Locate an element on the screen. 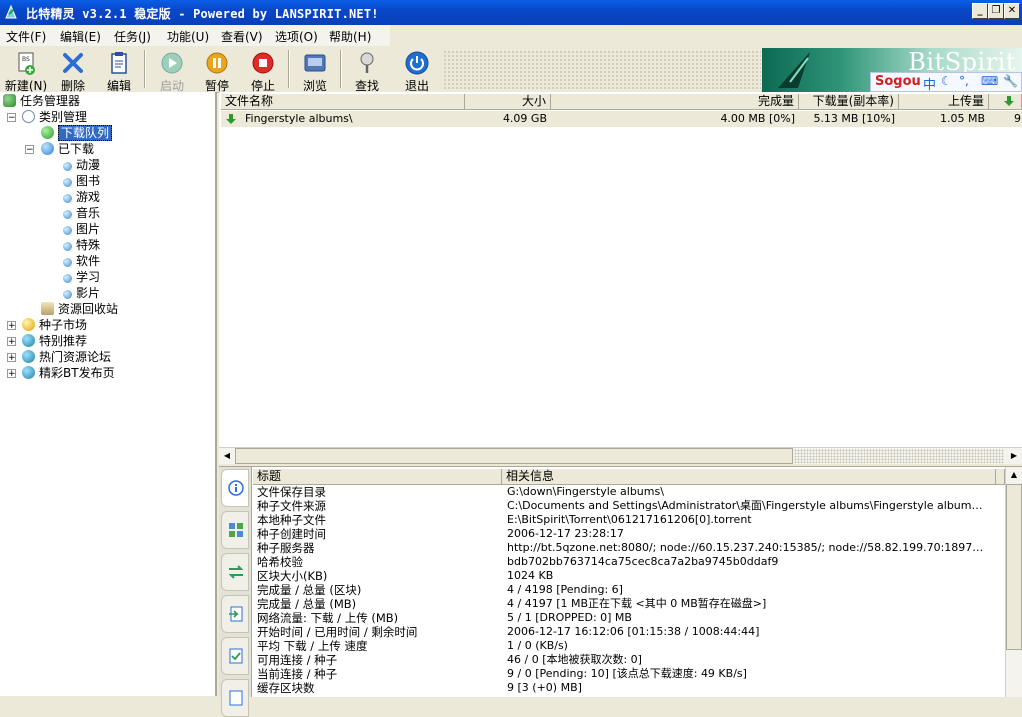  toolbar-separator is located at coordinates (145, 69).